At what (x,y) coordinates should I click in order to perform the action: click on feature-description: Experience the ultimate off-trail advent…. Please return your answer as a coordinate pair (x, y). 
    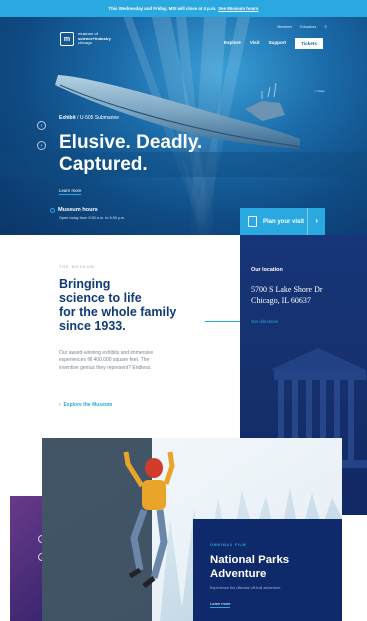
    Looking at the image, I should click on (246, 588).